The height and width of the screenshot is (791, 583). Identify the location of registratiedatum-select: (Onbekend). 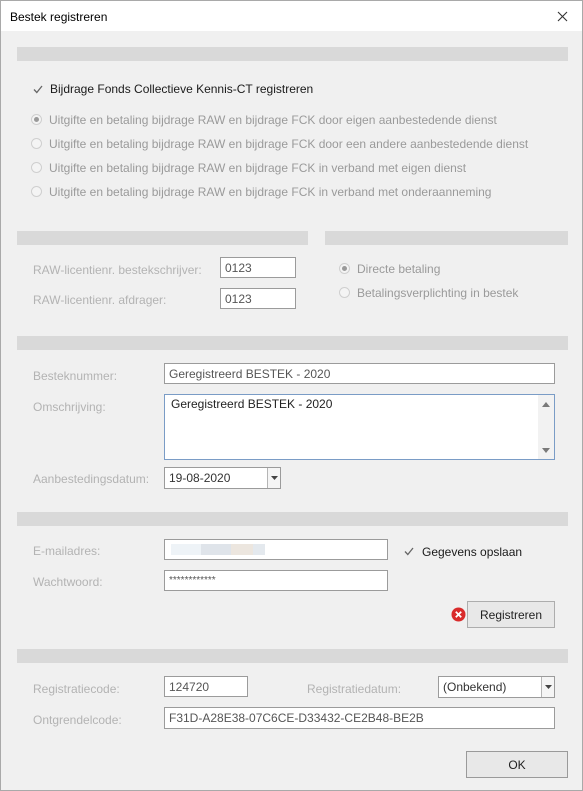
(496, 687).